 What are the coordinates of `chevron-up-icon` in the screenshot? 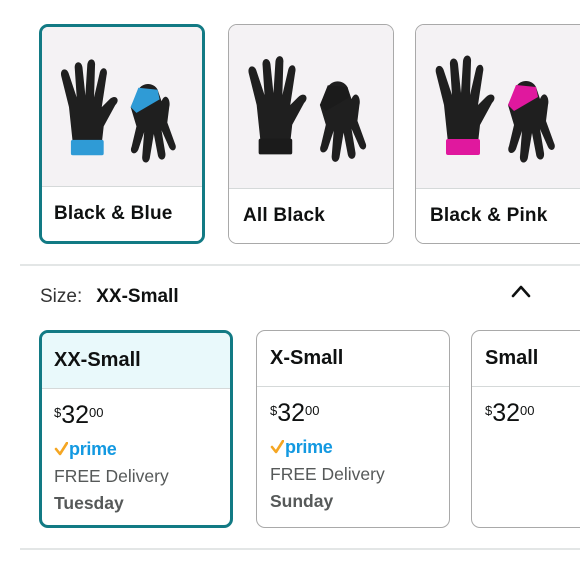 It's located at (521, 291).